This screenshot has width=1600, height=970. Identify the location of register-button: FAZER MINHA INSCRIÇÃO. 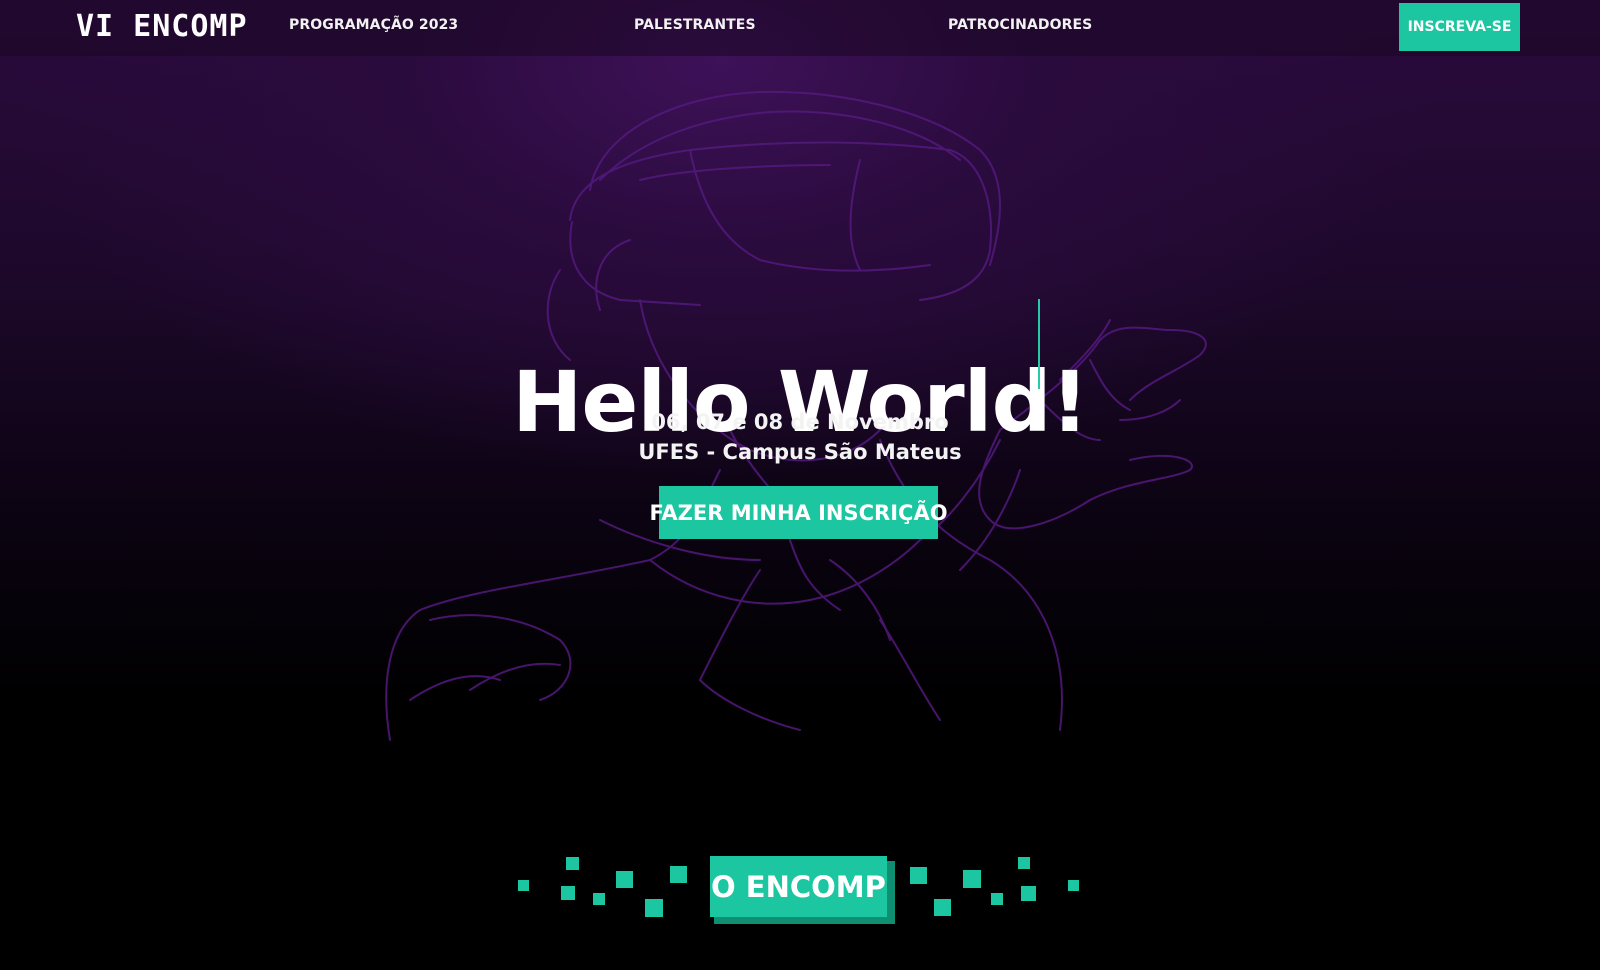
(798, 512).